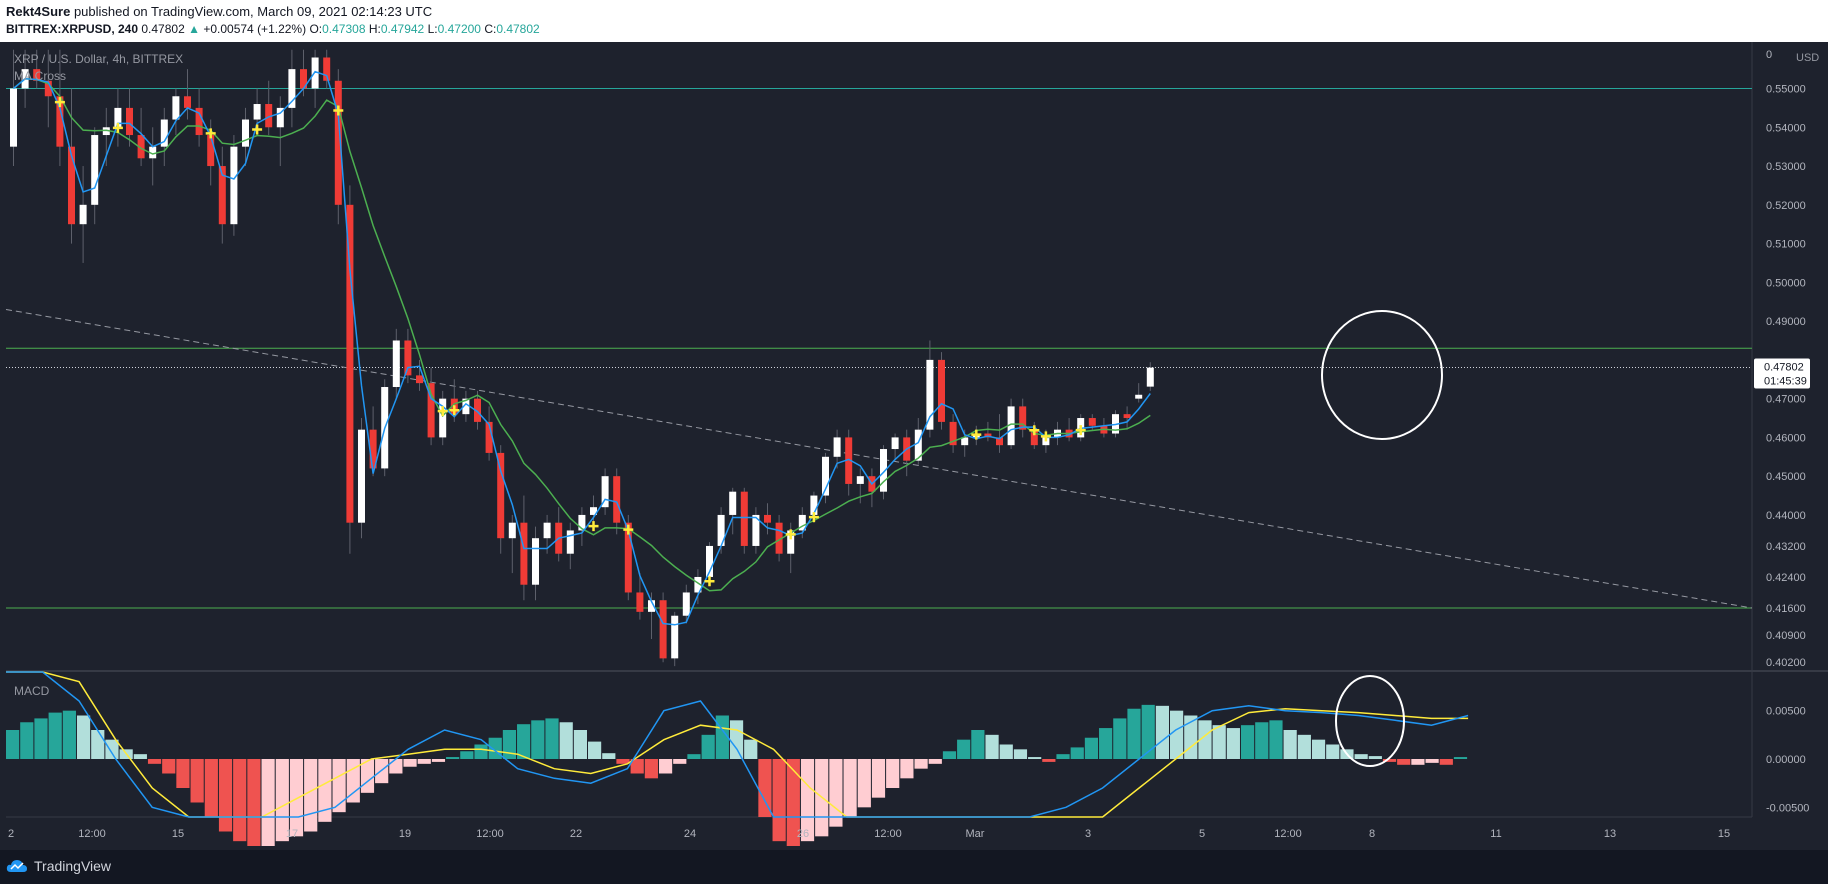  Describe the element at coordinates (1787, 808) in the screenshot. I see `macd-tick-label: -0.00500` at that location.